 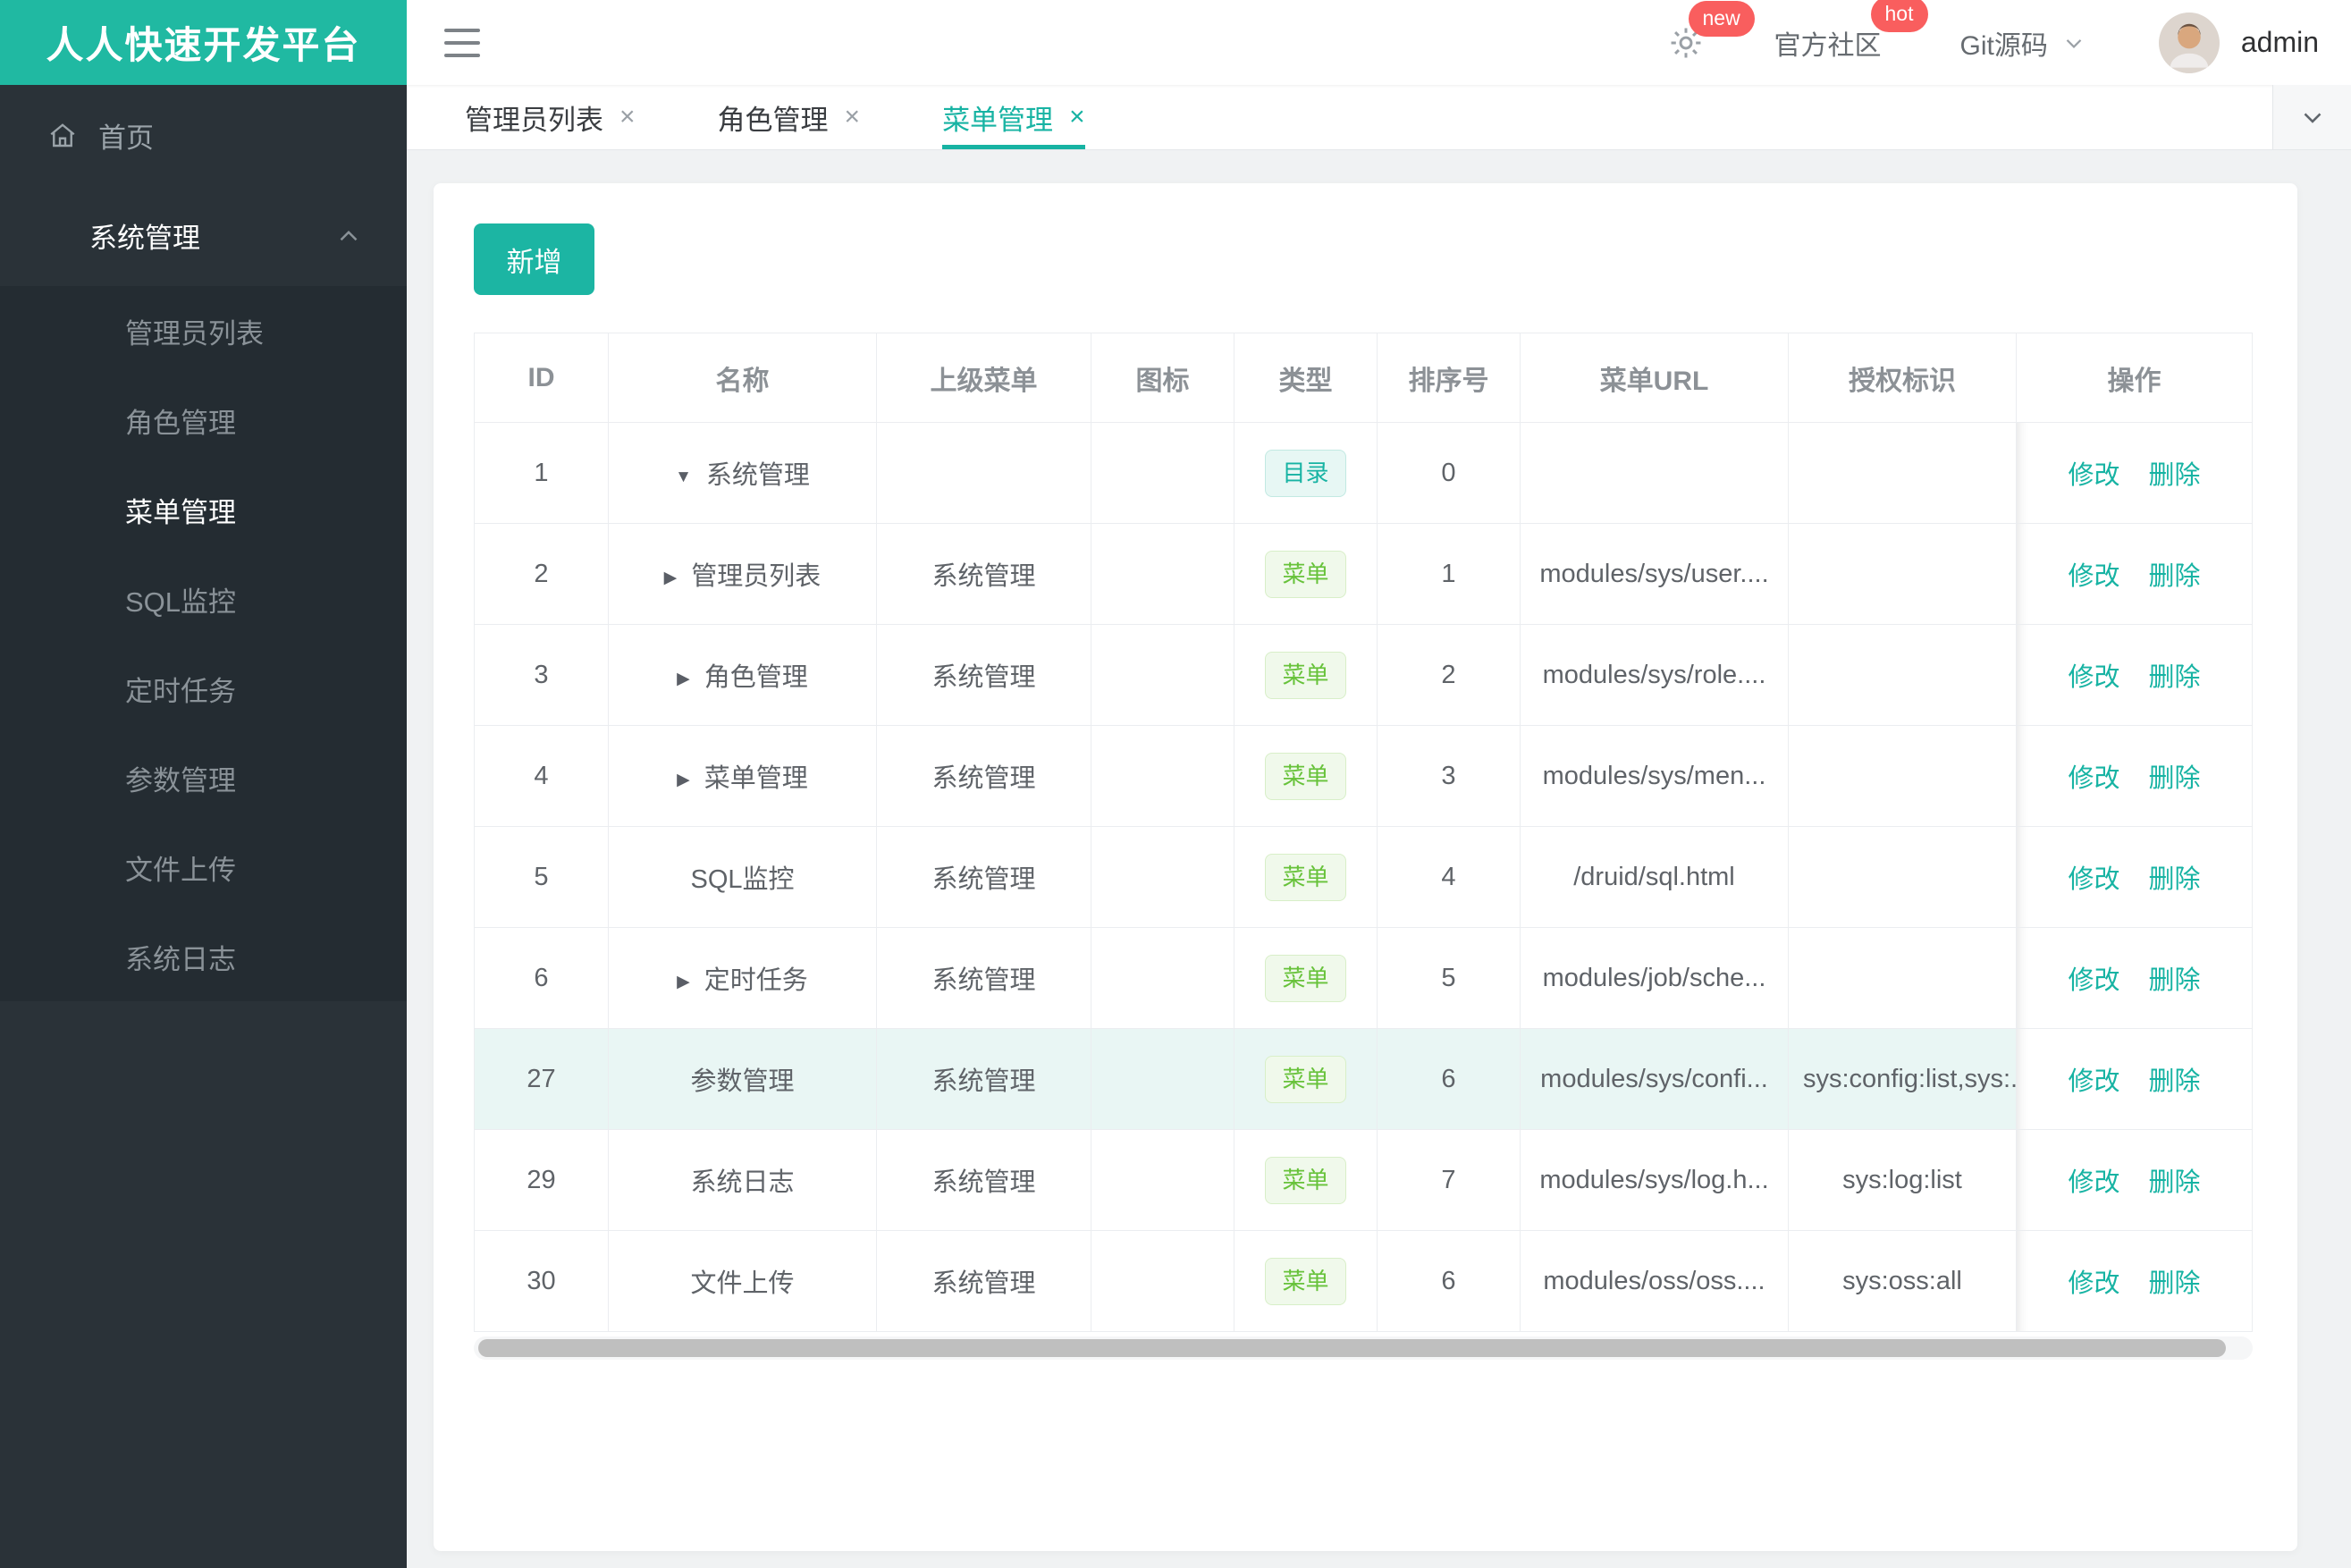 I want to click on community-link: 官方社区 hot, so click(x=1851, y=31).